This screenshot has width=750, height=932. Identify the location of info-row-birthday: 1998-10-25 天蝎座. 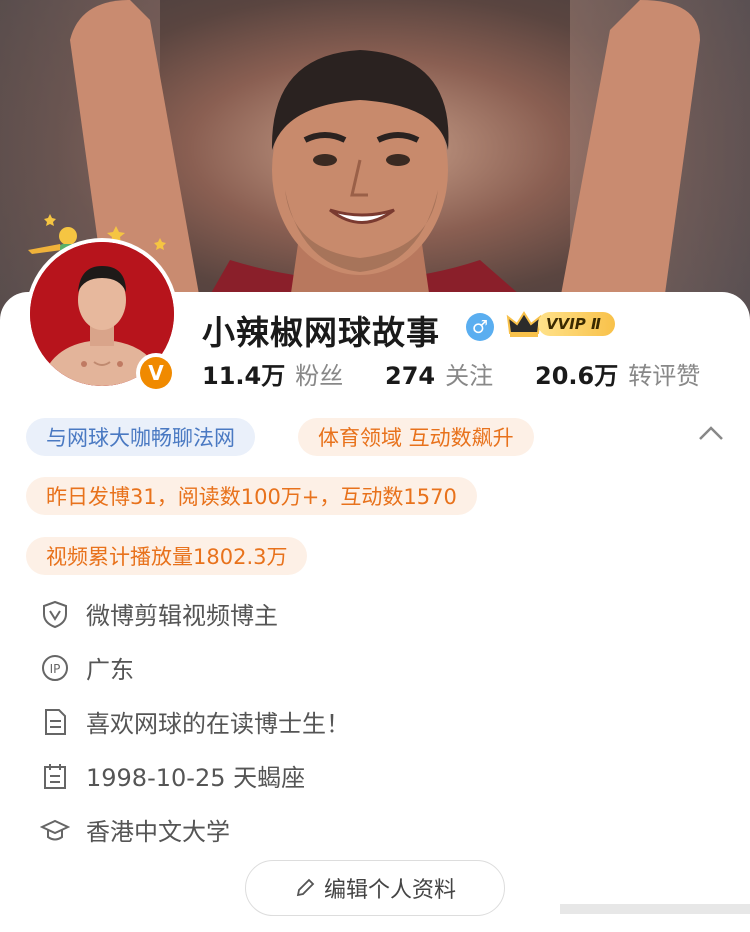
(172, 775).